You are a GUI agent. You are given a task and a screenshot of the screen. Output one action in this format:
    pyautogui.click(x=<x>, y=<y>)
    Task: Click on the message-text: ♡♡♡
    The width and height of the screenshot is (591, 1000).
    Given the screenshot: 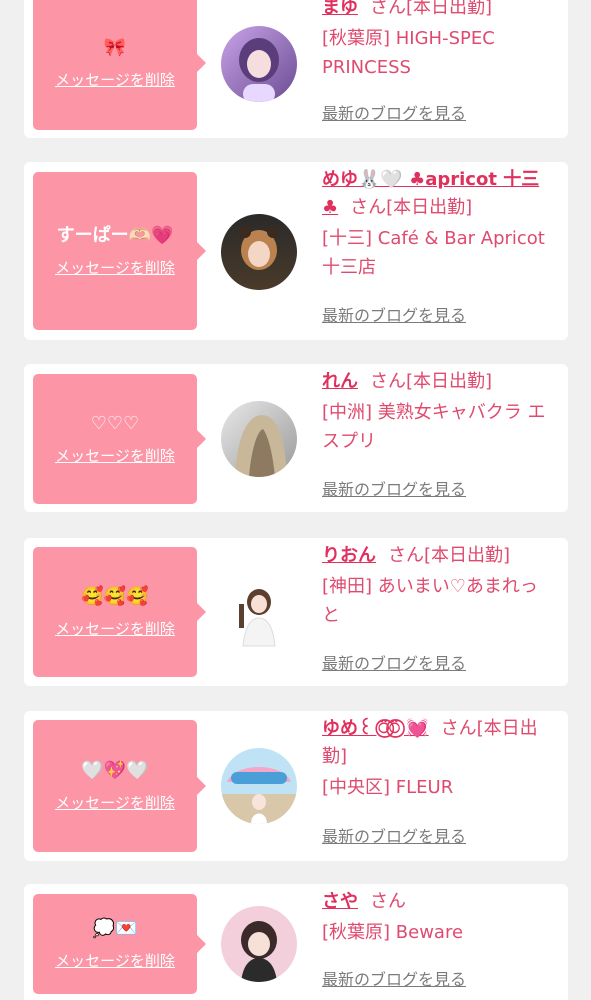 What is the action you would take?
    pyautogui.click(x=115, y=423)
    